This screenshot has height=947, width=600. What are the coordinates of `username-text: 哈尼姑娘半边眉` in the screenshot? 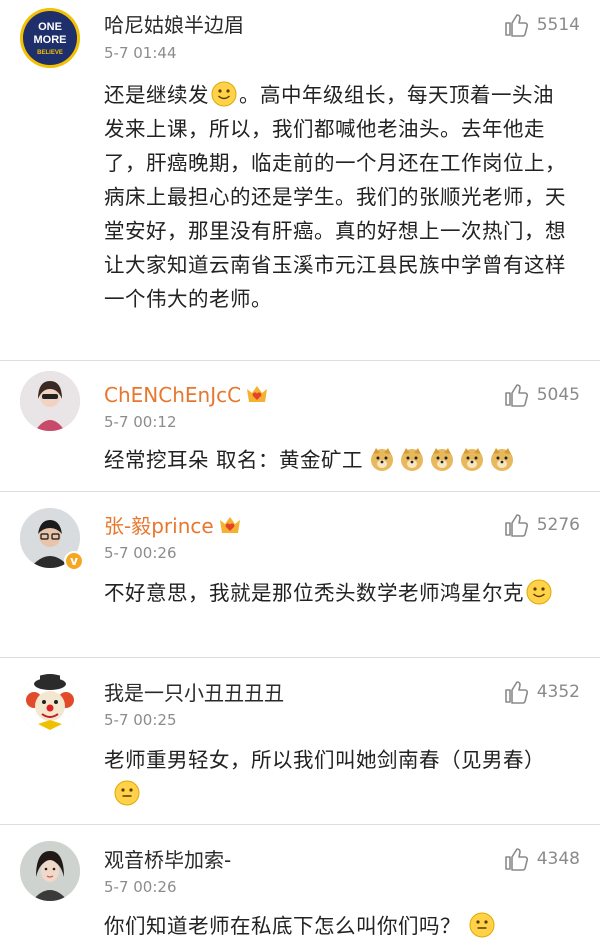 It's located at (174, 25).